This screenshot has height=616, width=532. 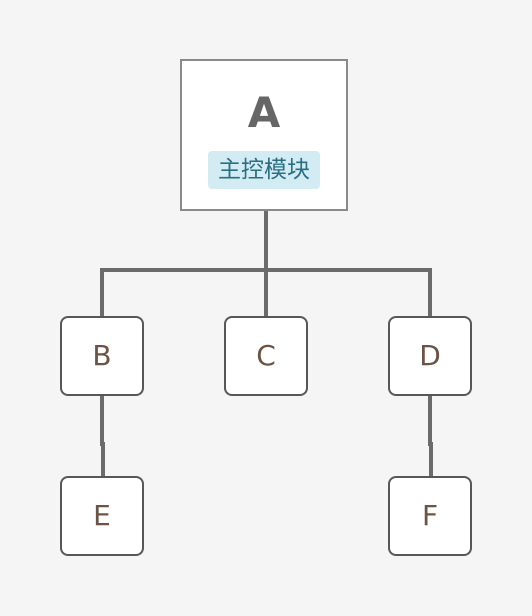 I want to click on node-e: E, so click(x=102, y=516).